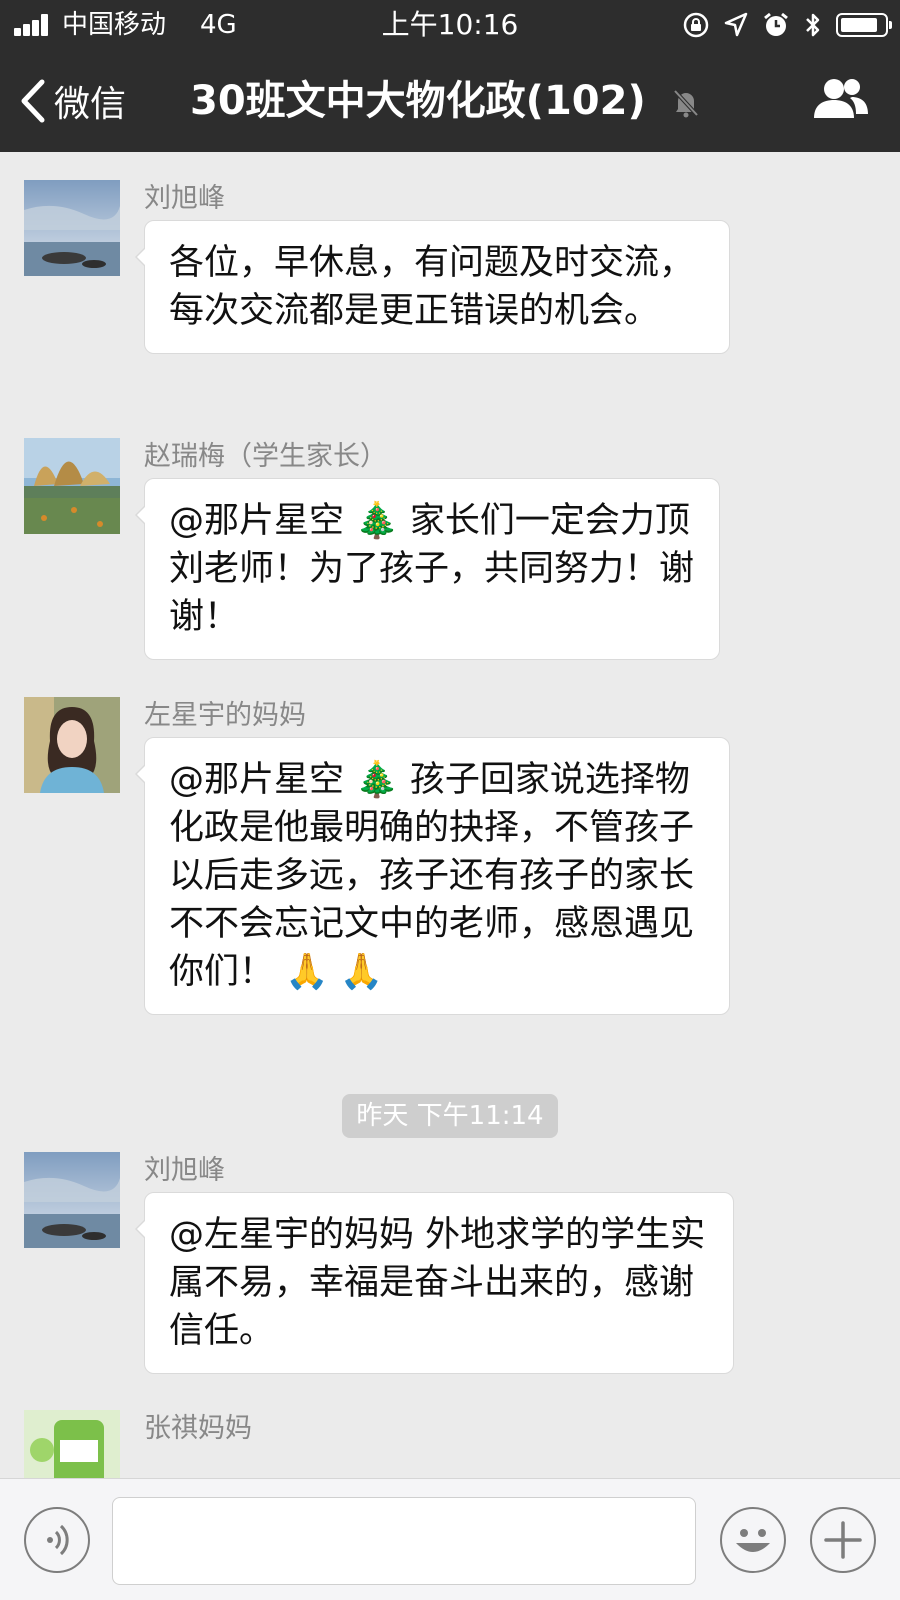 The height and width of the screenshot is (1600, 900). I want to click on battery-icon, so click(864, 25).